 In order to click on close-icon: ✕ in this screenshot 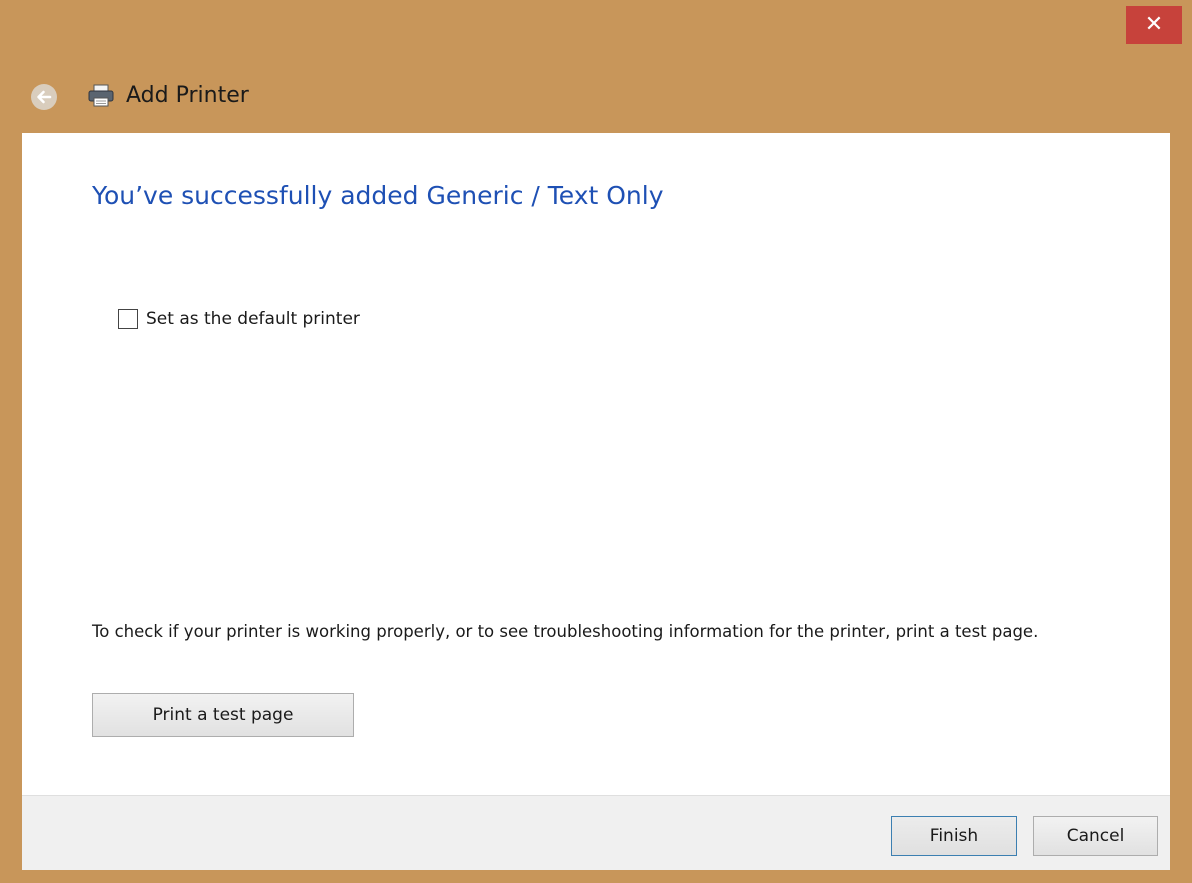, I will do `click(1154, 24)`.